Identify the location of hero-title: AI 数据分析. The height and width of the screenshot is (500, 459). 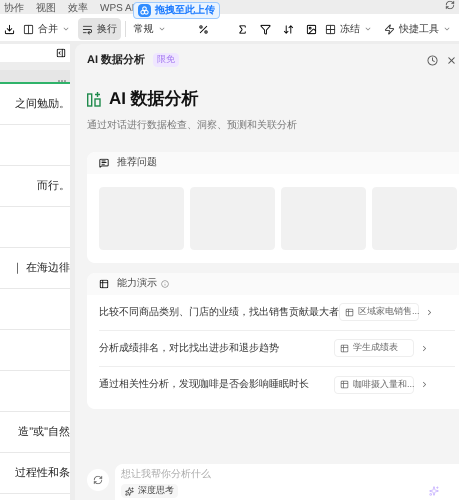
(154, 99).